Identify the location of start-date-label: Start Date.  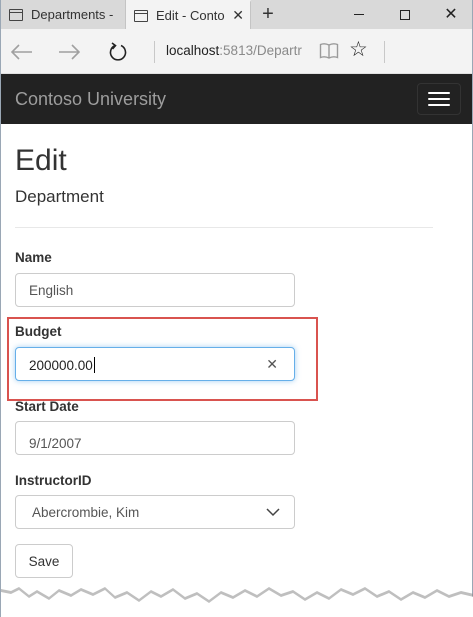
(47, 406).